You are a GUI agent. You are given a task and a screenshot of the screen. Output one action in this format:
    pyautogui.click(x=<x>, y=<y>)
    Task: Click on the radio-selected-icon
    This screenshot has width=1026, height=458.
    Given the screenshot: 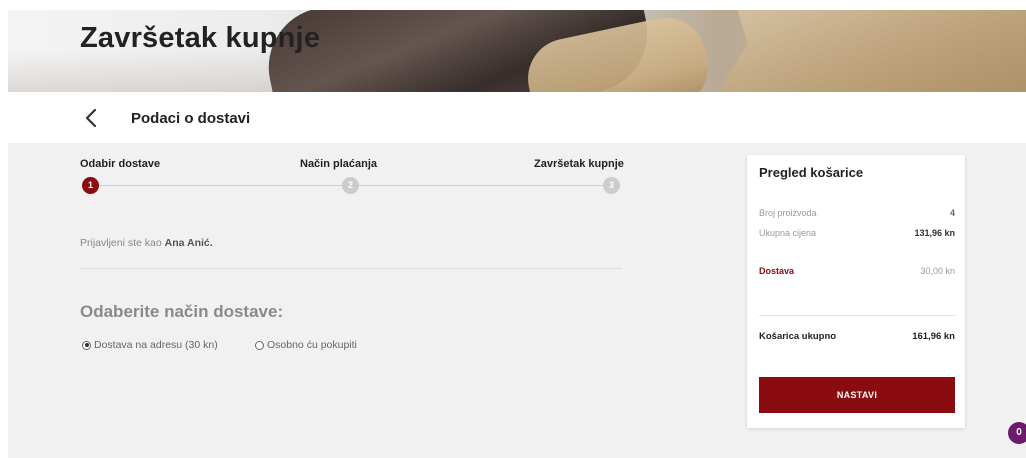 What is the action you would take?
    pyautogui.click(x=86, y=345)
    